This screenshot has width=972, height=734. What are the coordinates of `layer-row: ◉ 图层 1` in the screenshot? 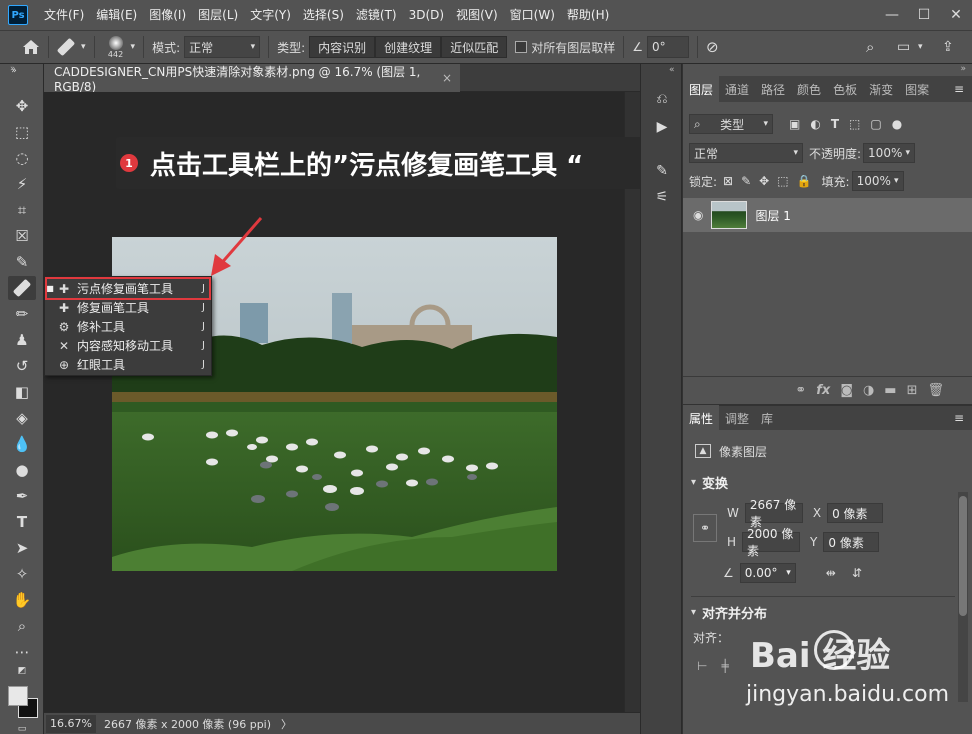 It's located at (827, 215).